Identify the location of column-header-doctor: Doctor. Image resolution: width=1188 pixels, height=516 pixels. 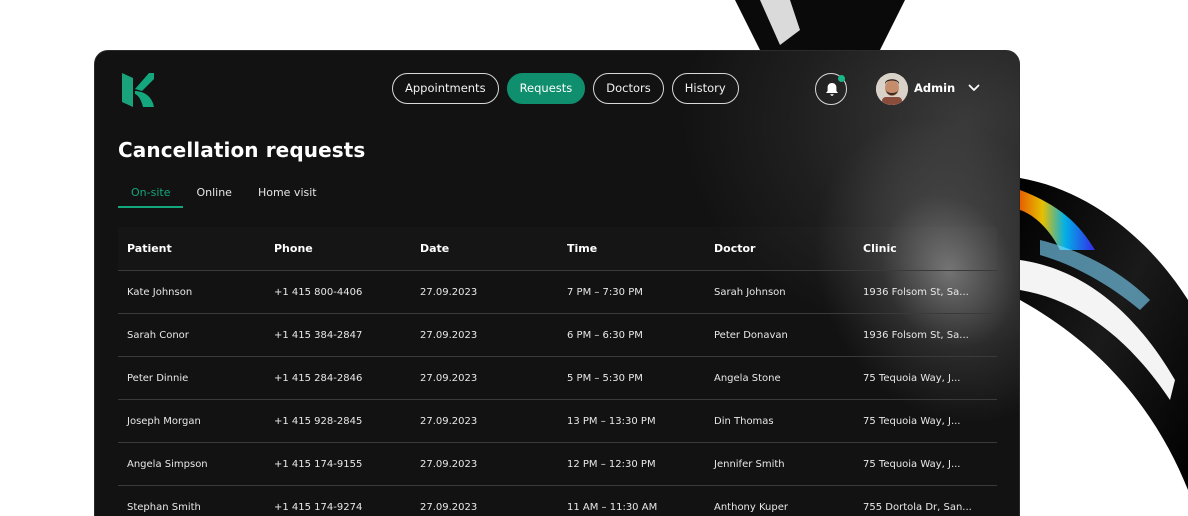
(734, 248).